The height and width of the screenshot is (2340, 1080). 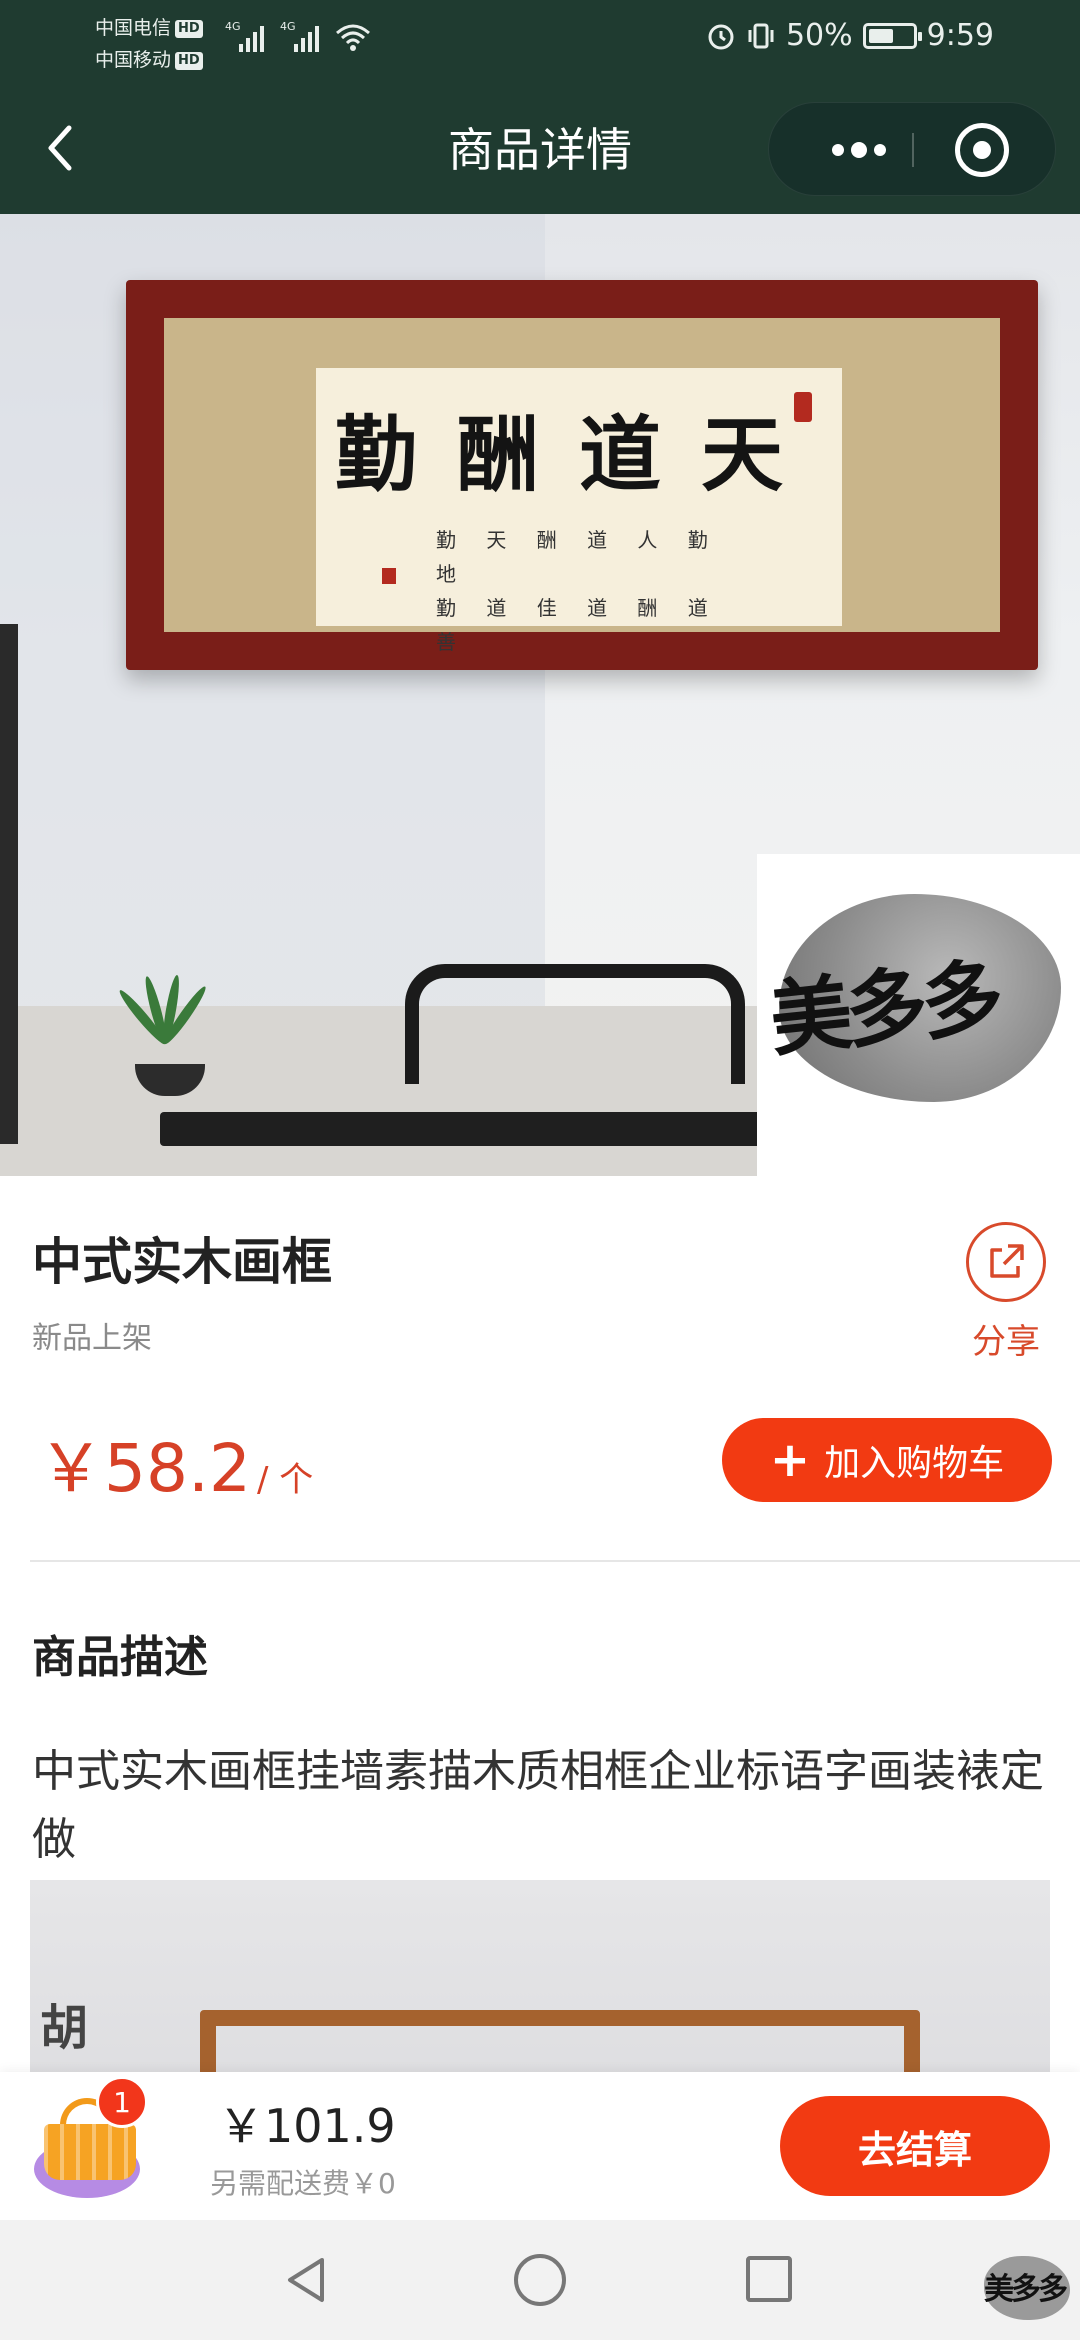 I want to click on plant, so click(x=163, y=1035).